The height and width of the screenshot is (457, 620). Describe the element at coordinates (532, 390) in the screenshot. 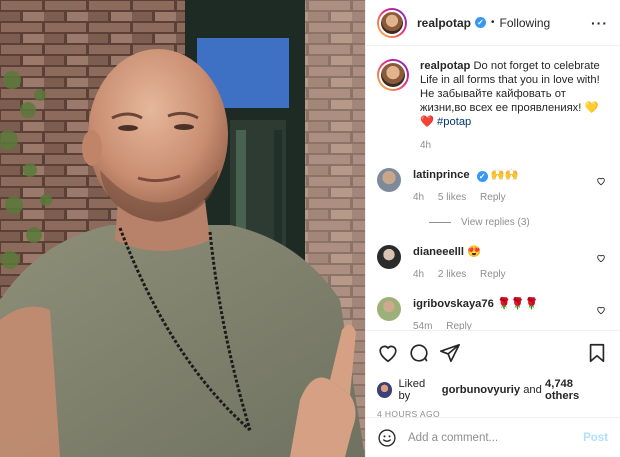

I see `liked-by-middle: and` at that location.